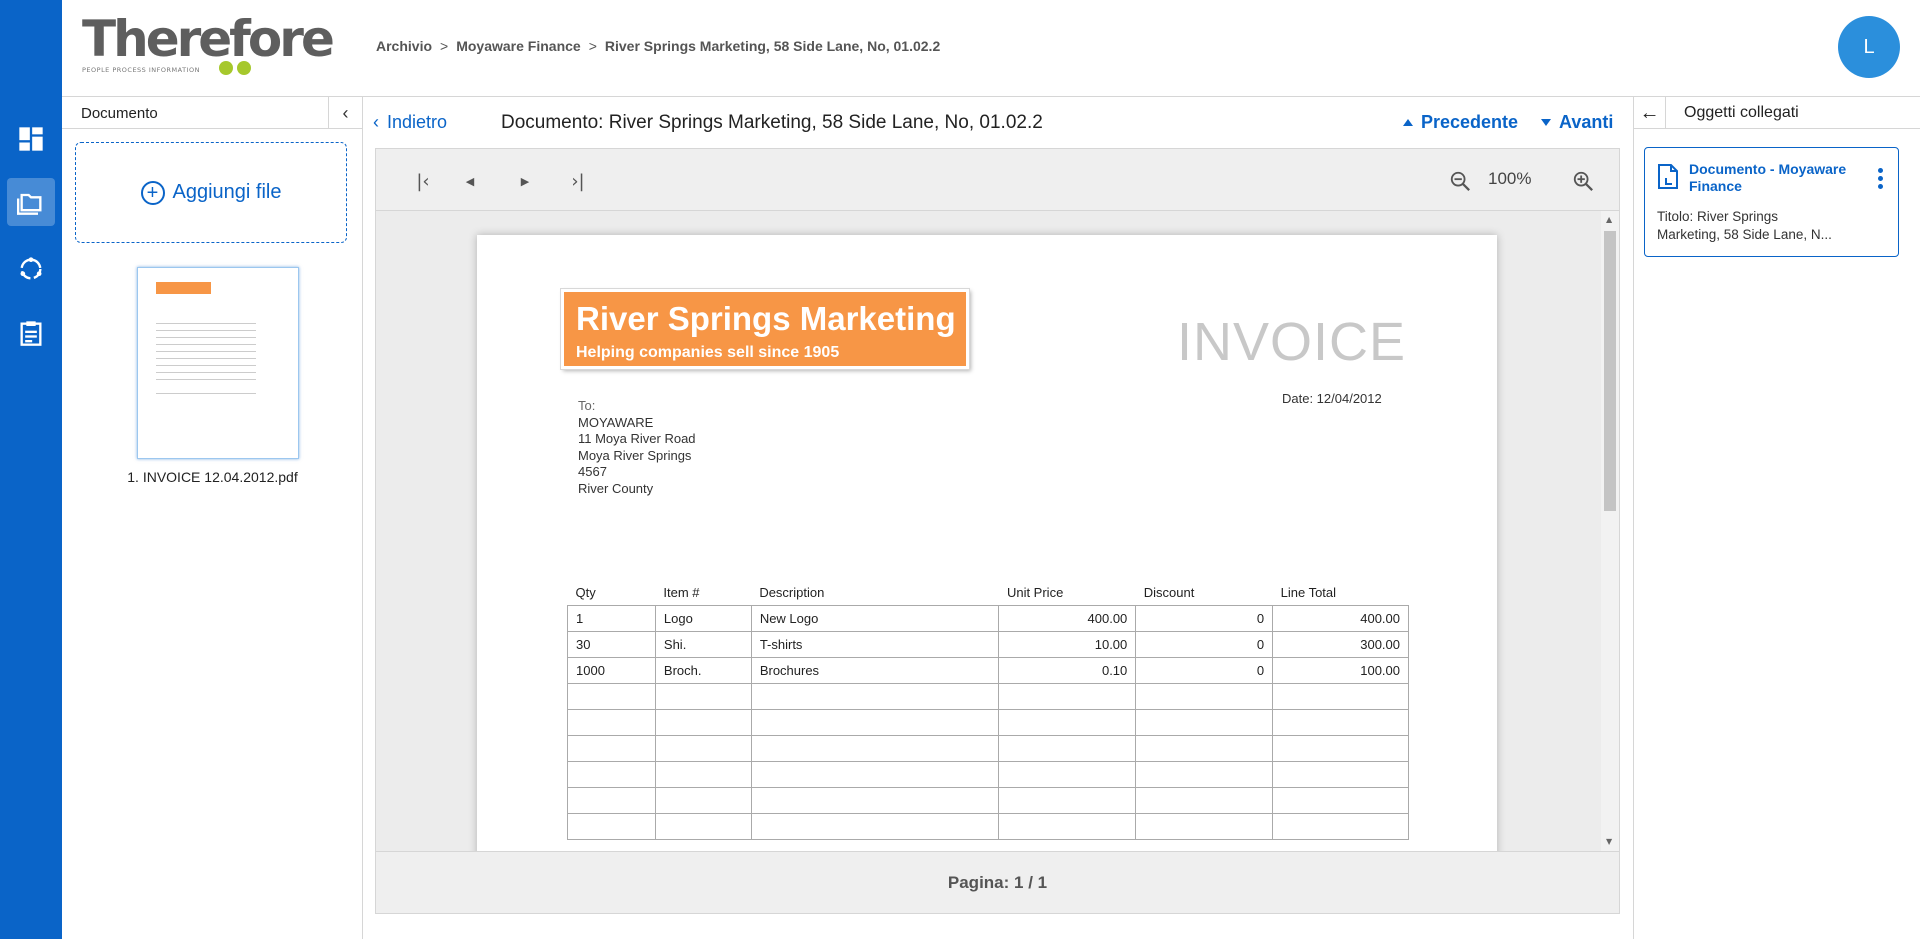  I want to click on table-row: 1 Logo New Logo 400.00 0 400.00, so click(988, 618).